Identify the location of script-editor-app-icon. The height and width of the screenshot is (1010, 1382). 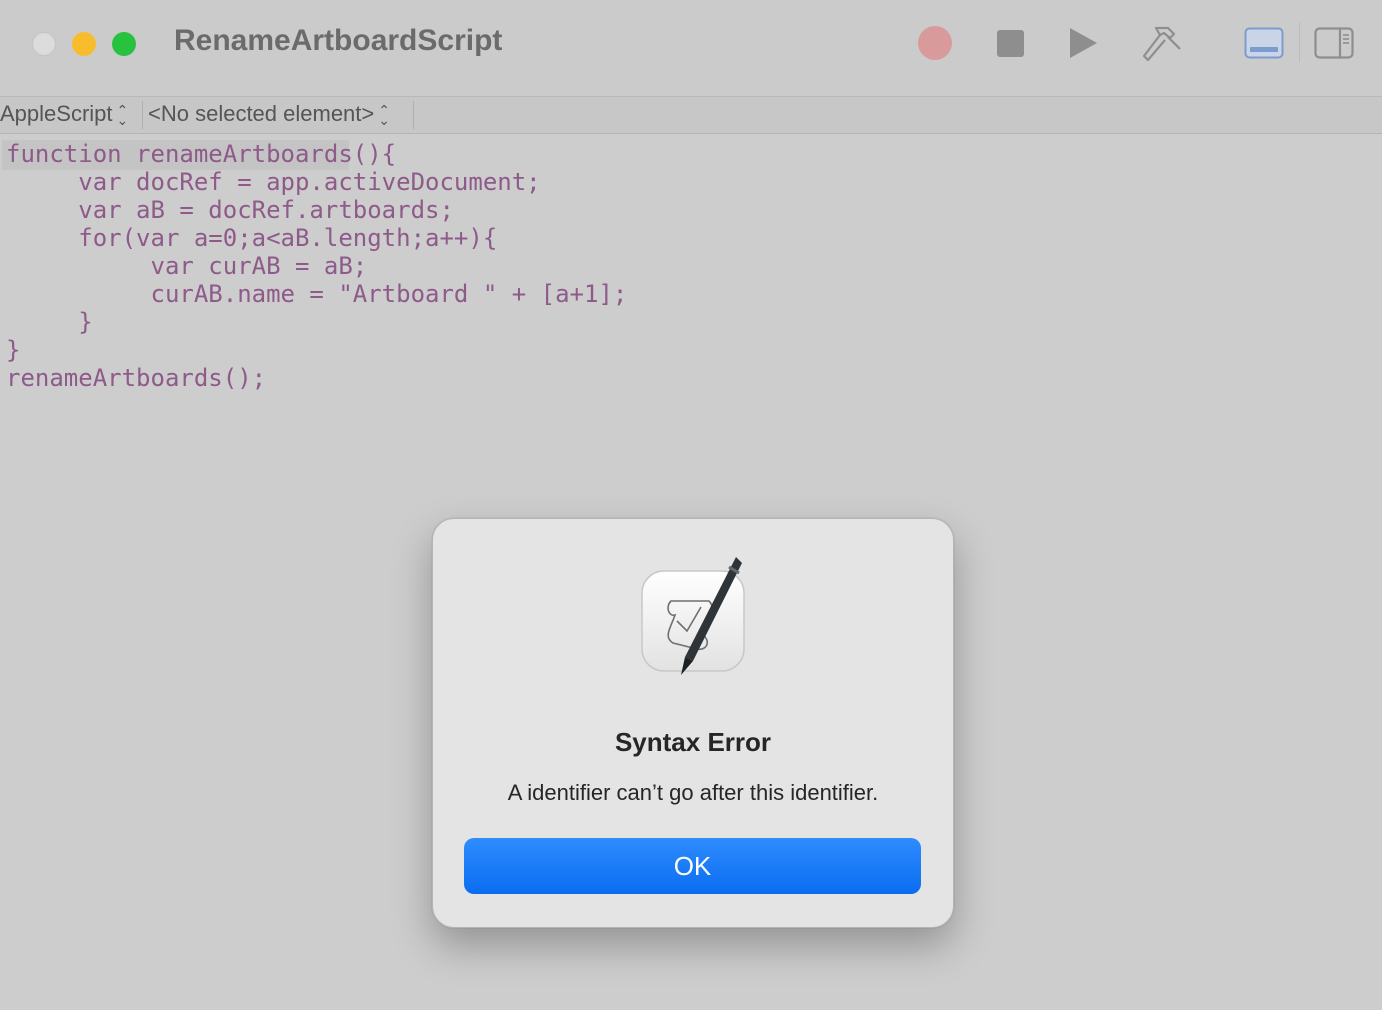
(694, 616).